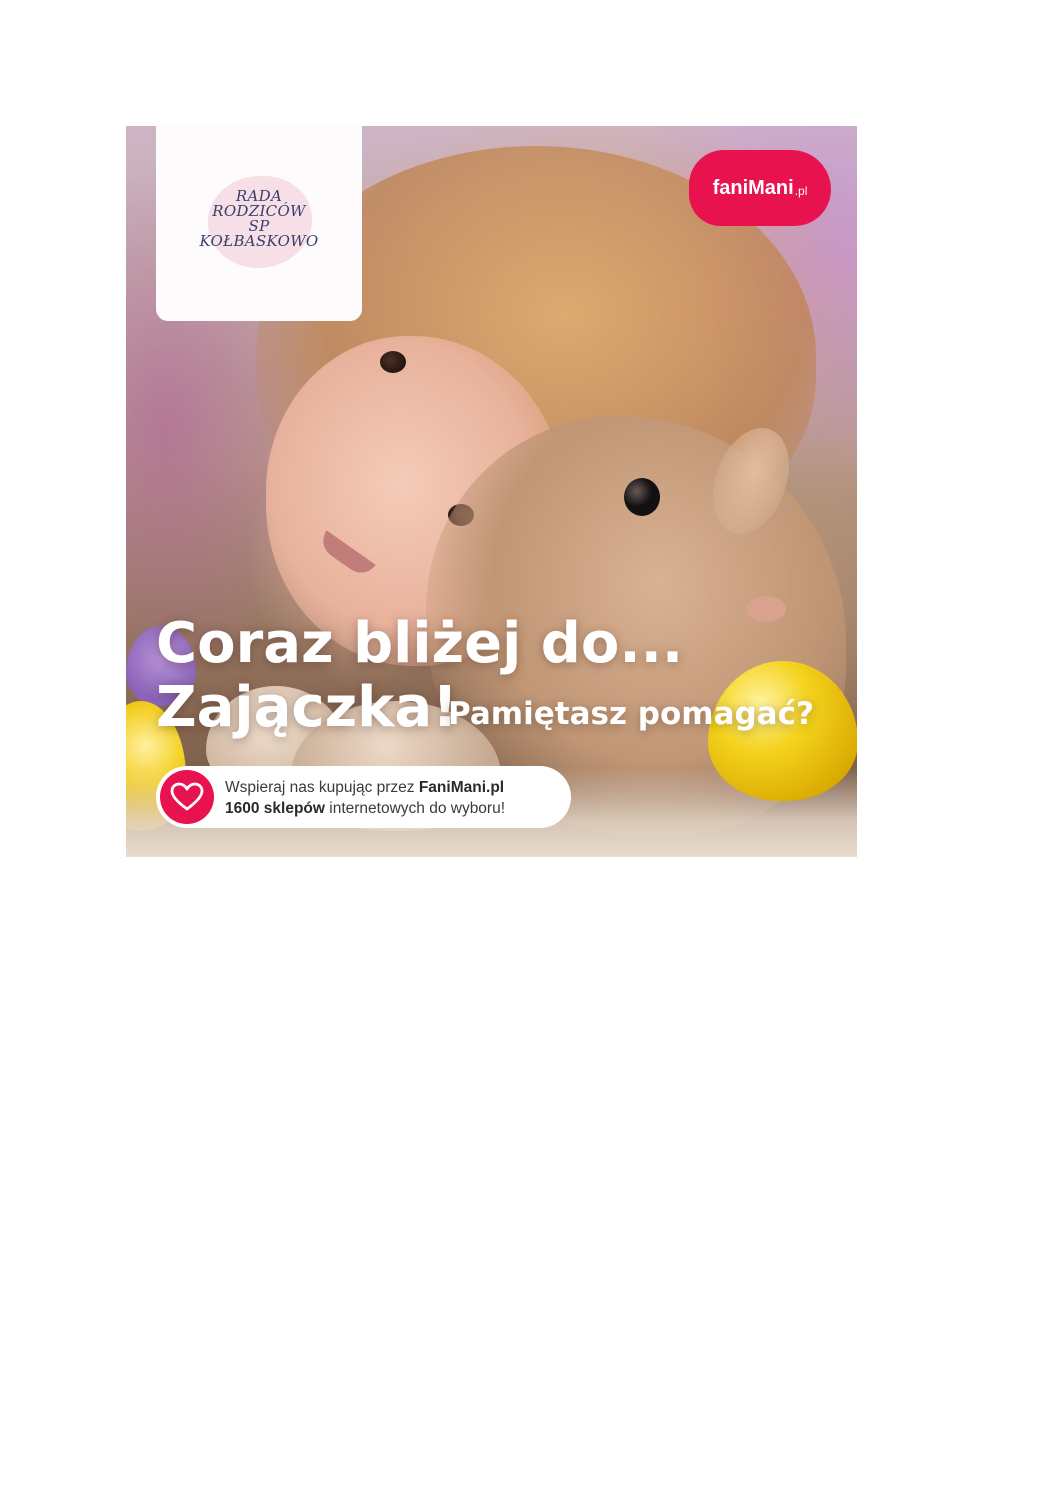 Image resolution: width=1058 pixels, height=1497 pixels. What do you see at coordinates (259, 241) in the screenshot?
I see `logo-line-4: KOŁBASKOWO` at bounding box center [259, 241].